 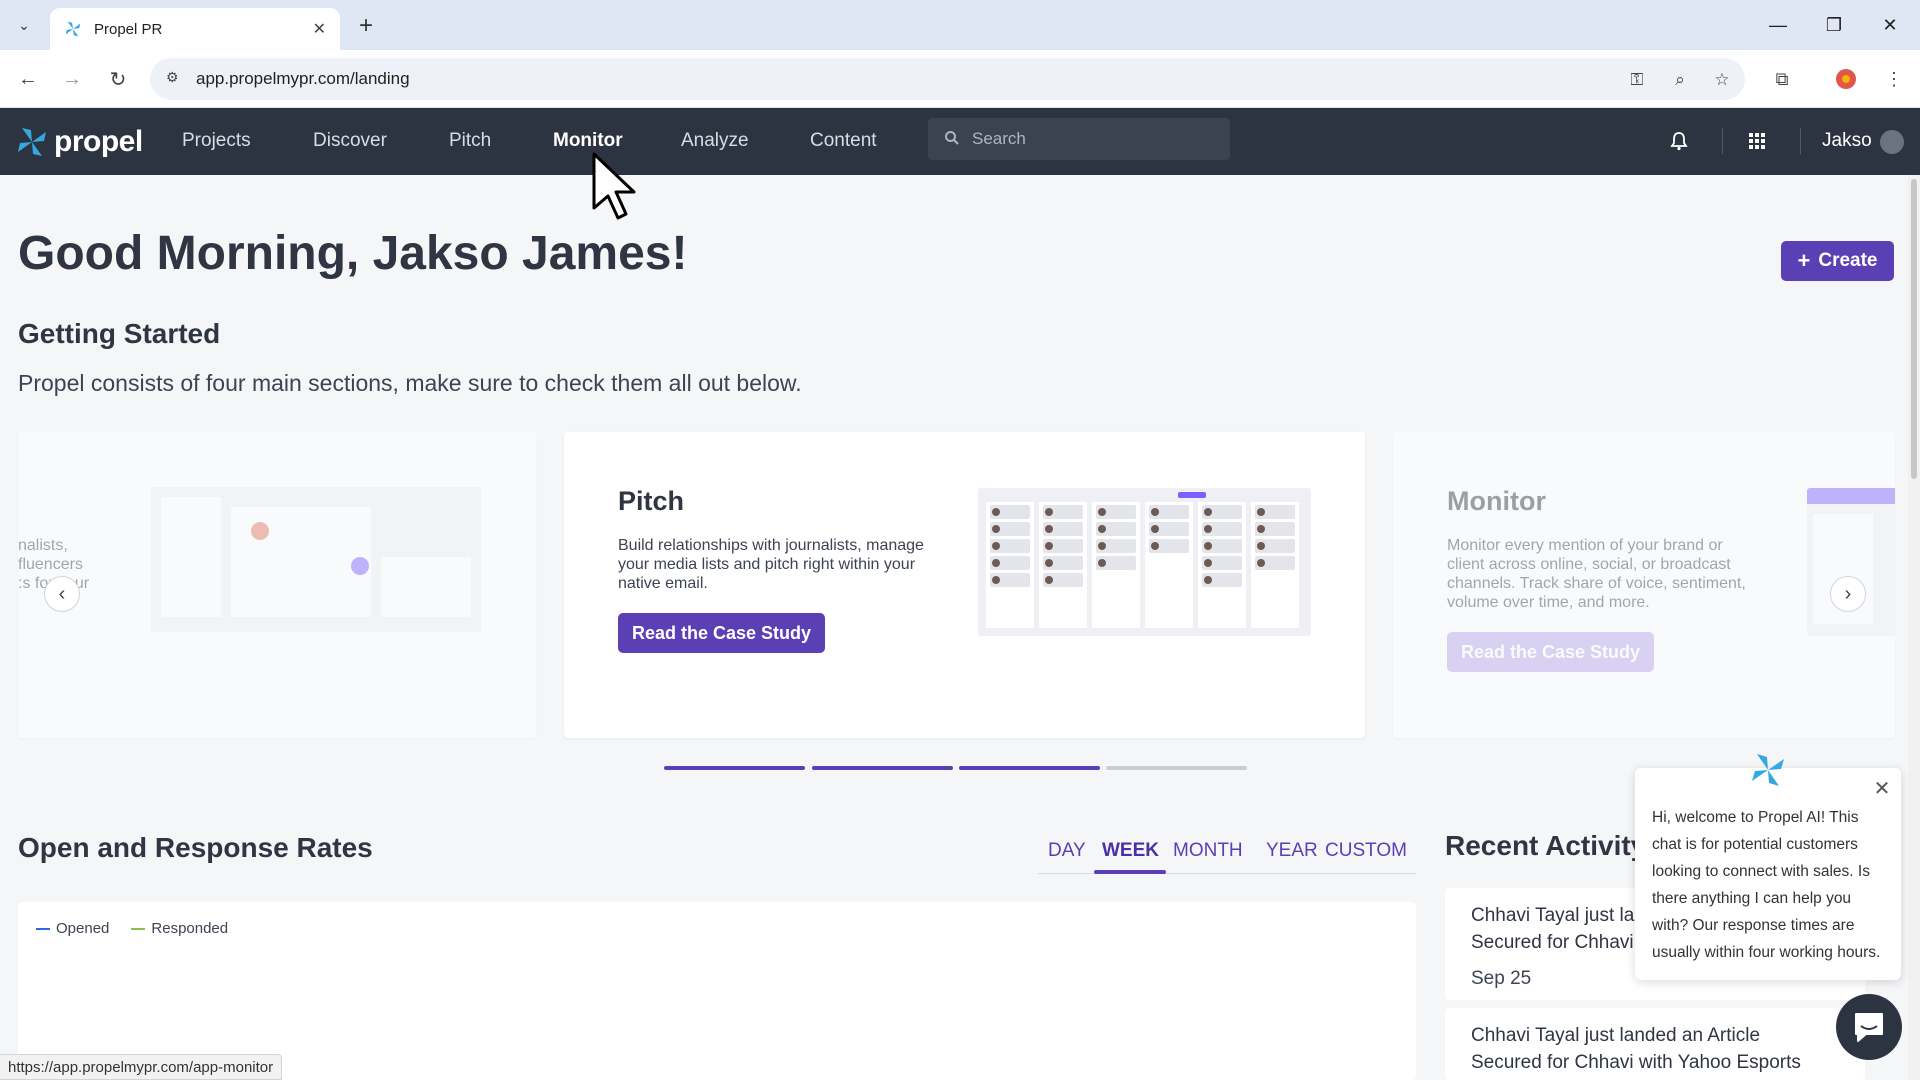 What do you see at coordinates (195, 847) in the screenshot?
I see `open-response-rates-title: Open and Response Rates` at bounding box center [195, 847].